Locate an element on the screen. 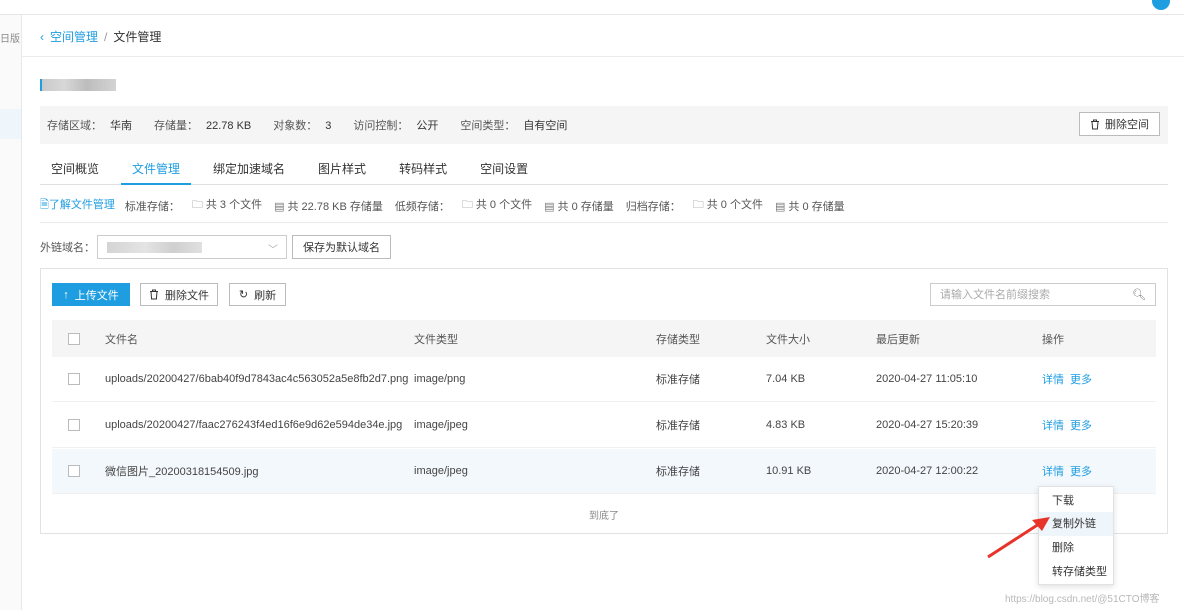  refresh-button: ↻ 刷新 is located at coordinates (257, 294).